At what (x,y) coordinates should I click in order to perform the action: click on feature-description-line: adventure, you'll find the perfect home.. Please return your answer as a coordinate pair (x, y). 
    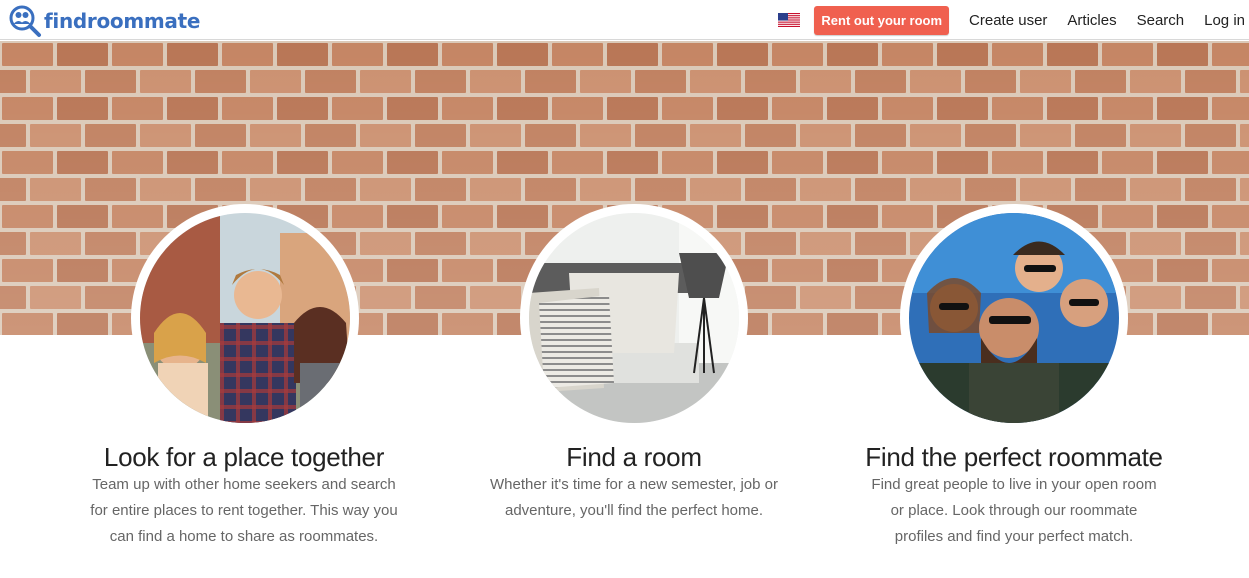
    Looking at the image, I should click on (634, 510).